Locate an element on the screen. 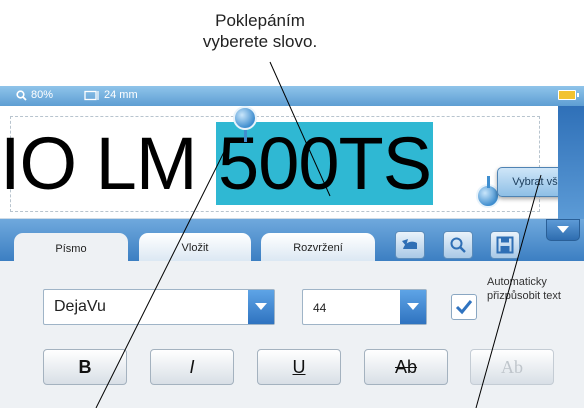  strikethrough-button: Ab is located at coordinates (406, 367).